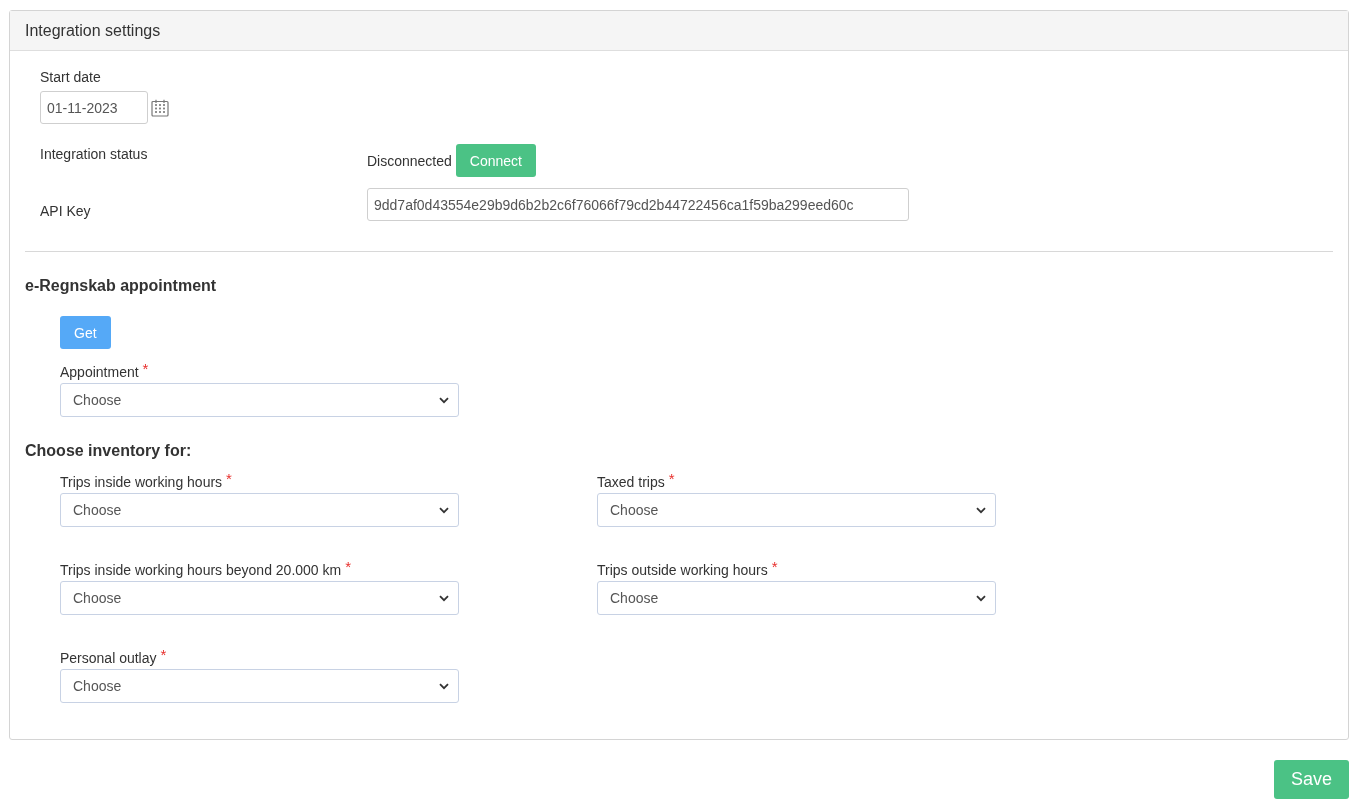 This screenshot has height=805, width=1364. Describe the element at coordinates (141, 482) in the screenshot. I see `field-label: Trips inside working hours` at that location.